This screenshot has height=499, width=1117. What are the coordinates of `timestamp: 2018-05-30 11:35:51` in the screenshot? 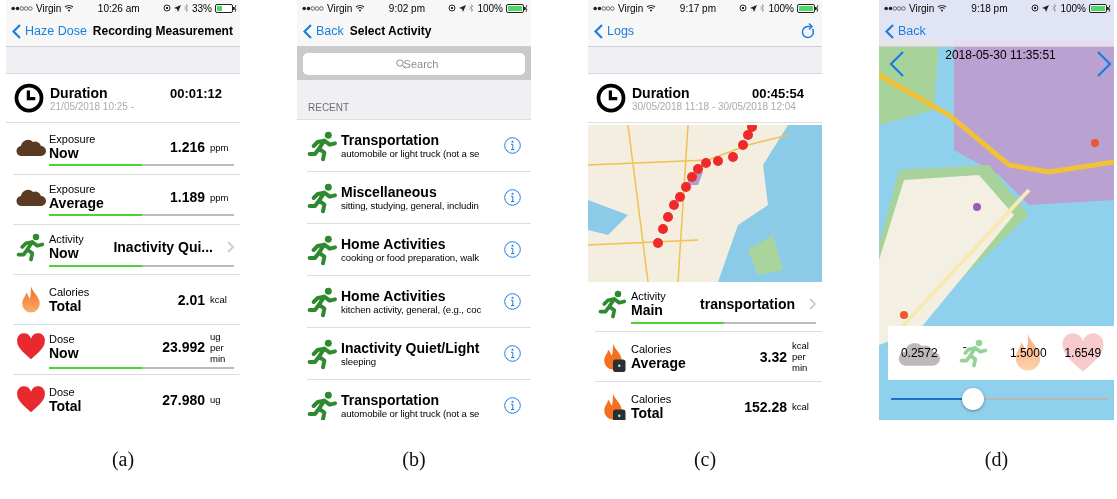 It's located at (1000, 55).